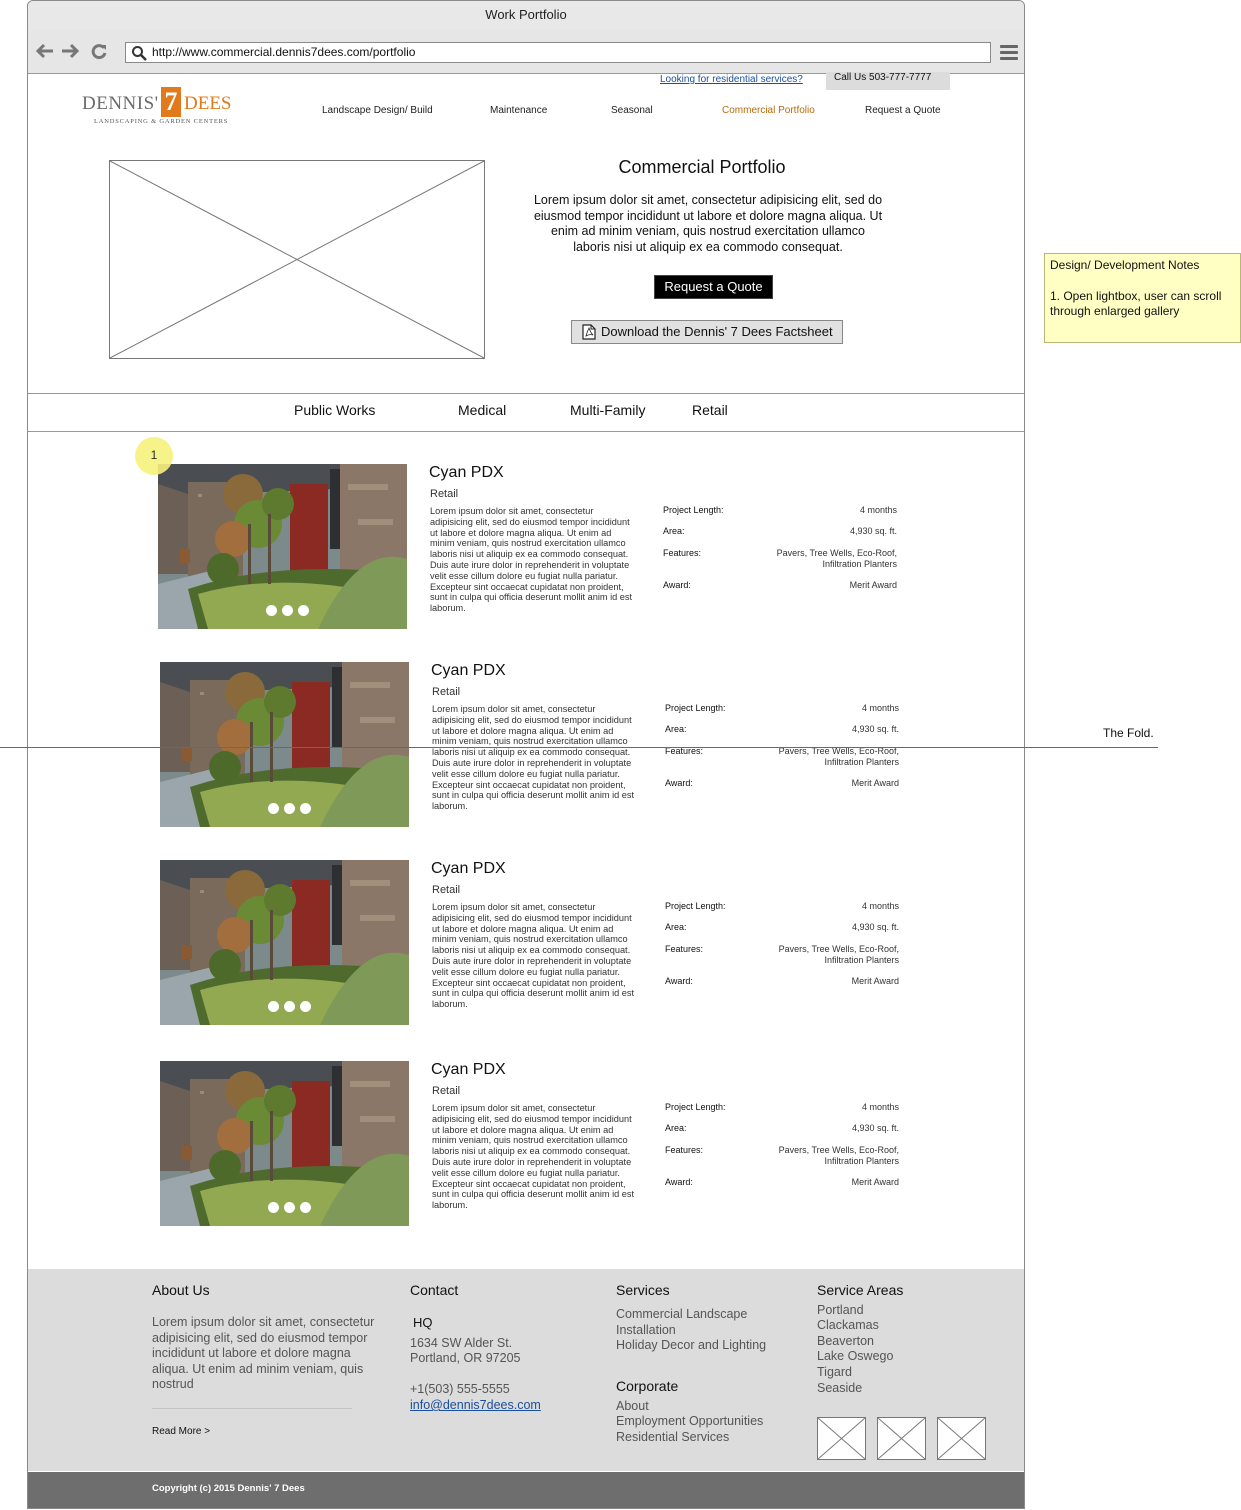 The width and height of the screenshot is (1241, 1510). Describe the element at coordinates (689, 1422) in the screenshot. I see `footer-corporate-employment: Employment Opportunities` at that location.